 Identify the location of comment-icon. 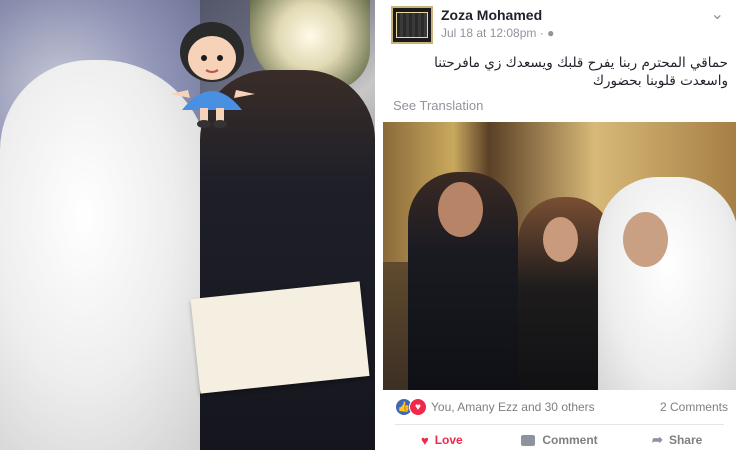
(528, 440).